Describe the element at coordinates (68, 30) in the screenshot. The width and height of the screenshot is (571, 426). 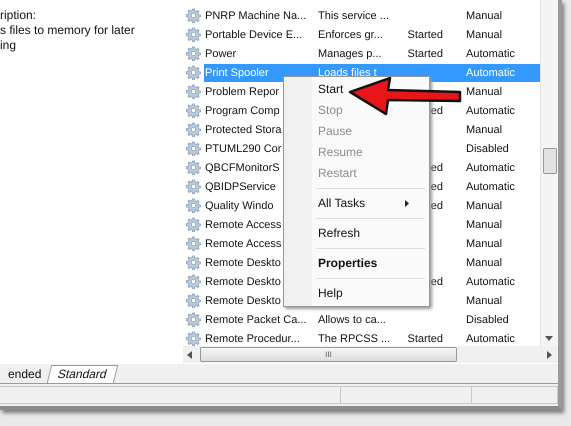
I see `description-text: s files to memory for later` at that location.